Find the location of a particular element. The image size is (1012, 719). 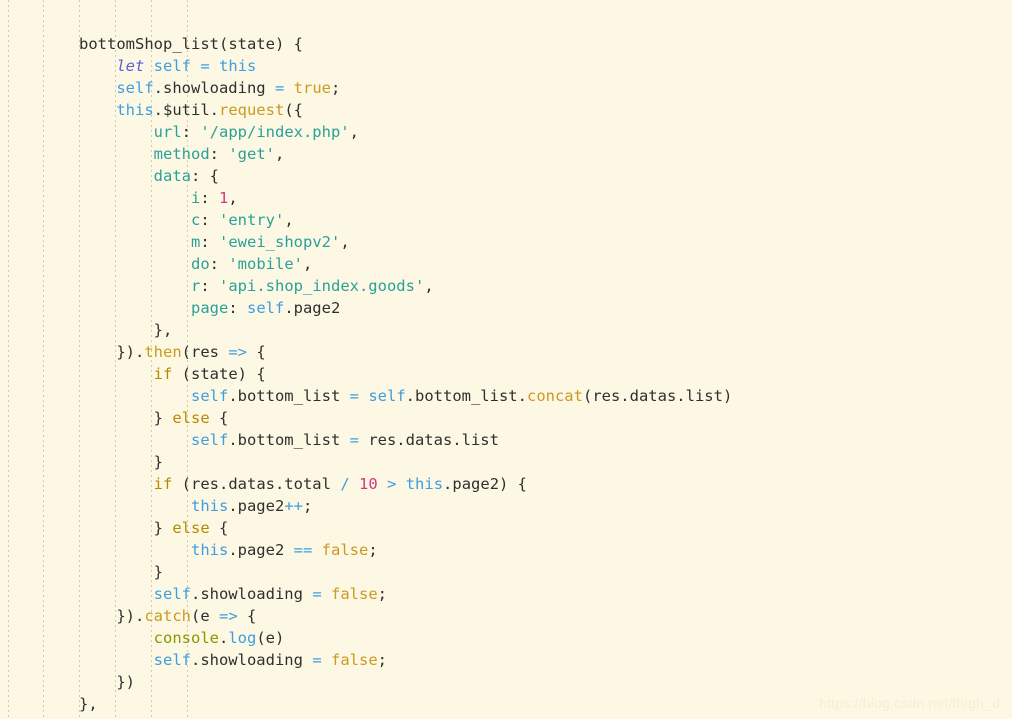

code-line: bottomShop_list(state) { is located at coordinates (506, 44).